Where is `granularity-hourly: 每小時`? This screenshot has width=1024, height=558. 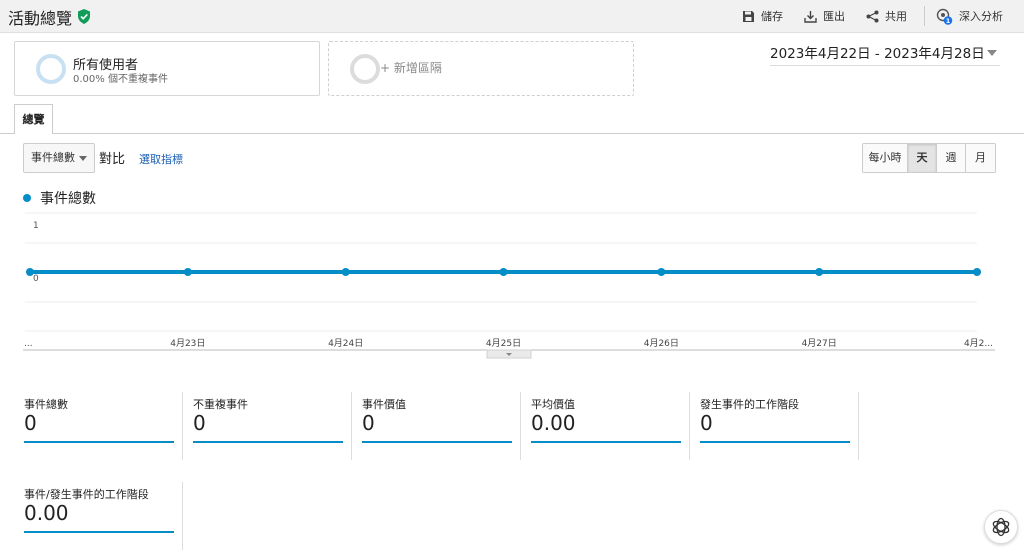 granularity-hourly: 每小時 is located at coordinates (885, 158).